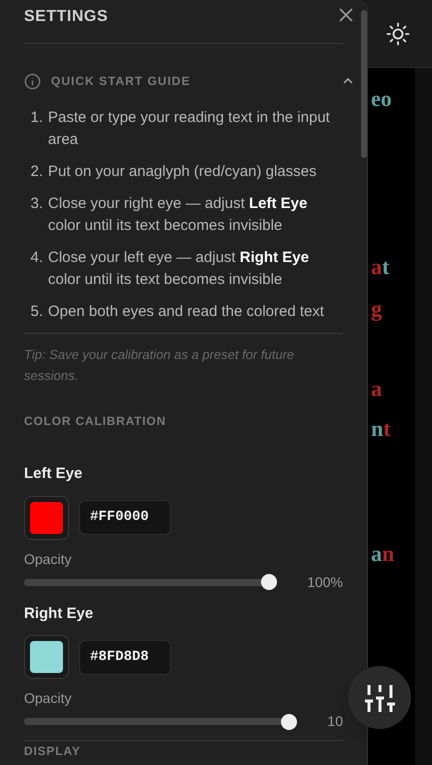 Image resolution: width=432 pixels, height=765 pixels. What do you see at coordinates (179, 269) in the screenshot?
I see `step-text: Close your left eye — adjust Right Eye color until its text becomes invisible` at bounding box center [179, 269].